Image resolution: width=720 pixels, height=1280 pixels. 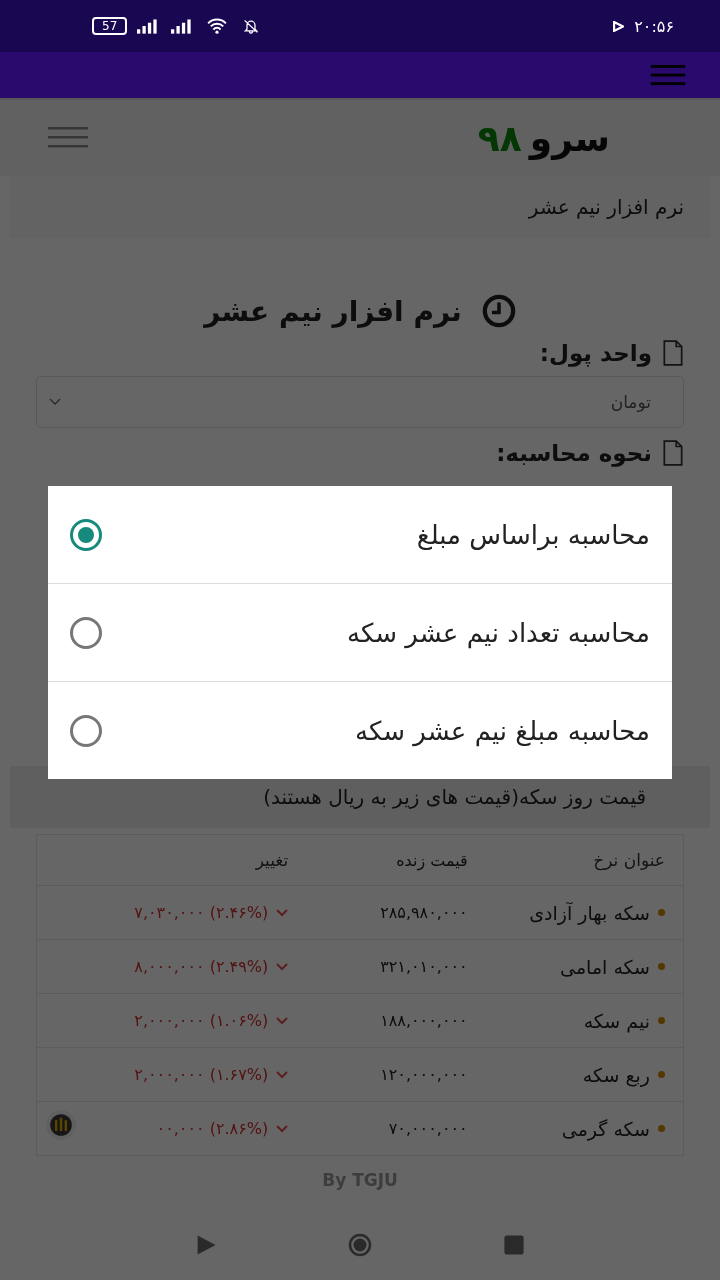 I want to click on price-value: ۲۸۵,۹۸۰,۰۰۰, so click(x=424, y=912).